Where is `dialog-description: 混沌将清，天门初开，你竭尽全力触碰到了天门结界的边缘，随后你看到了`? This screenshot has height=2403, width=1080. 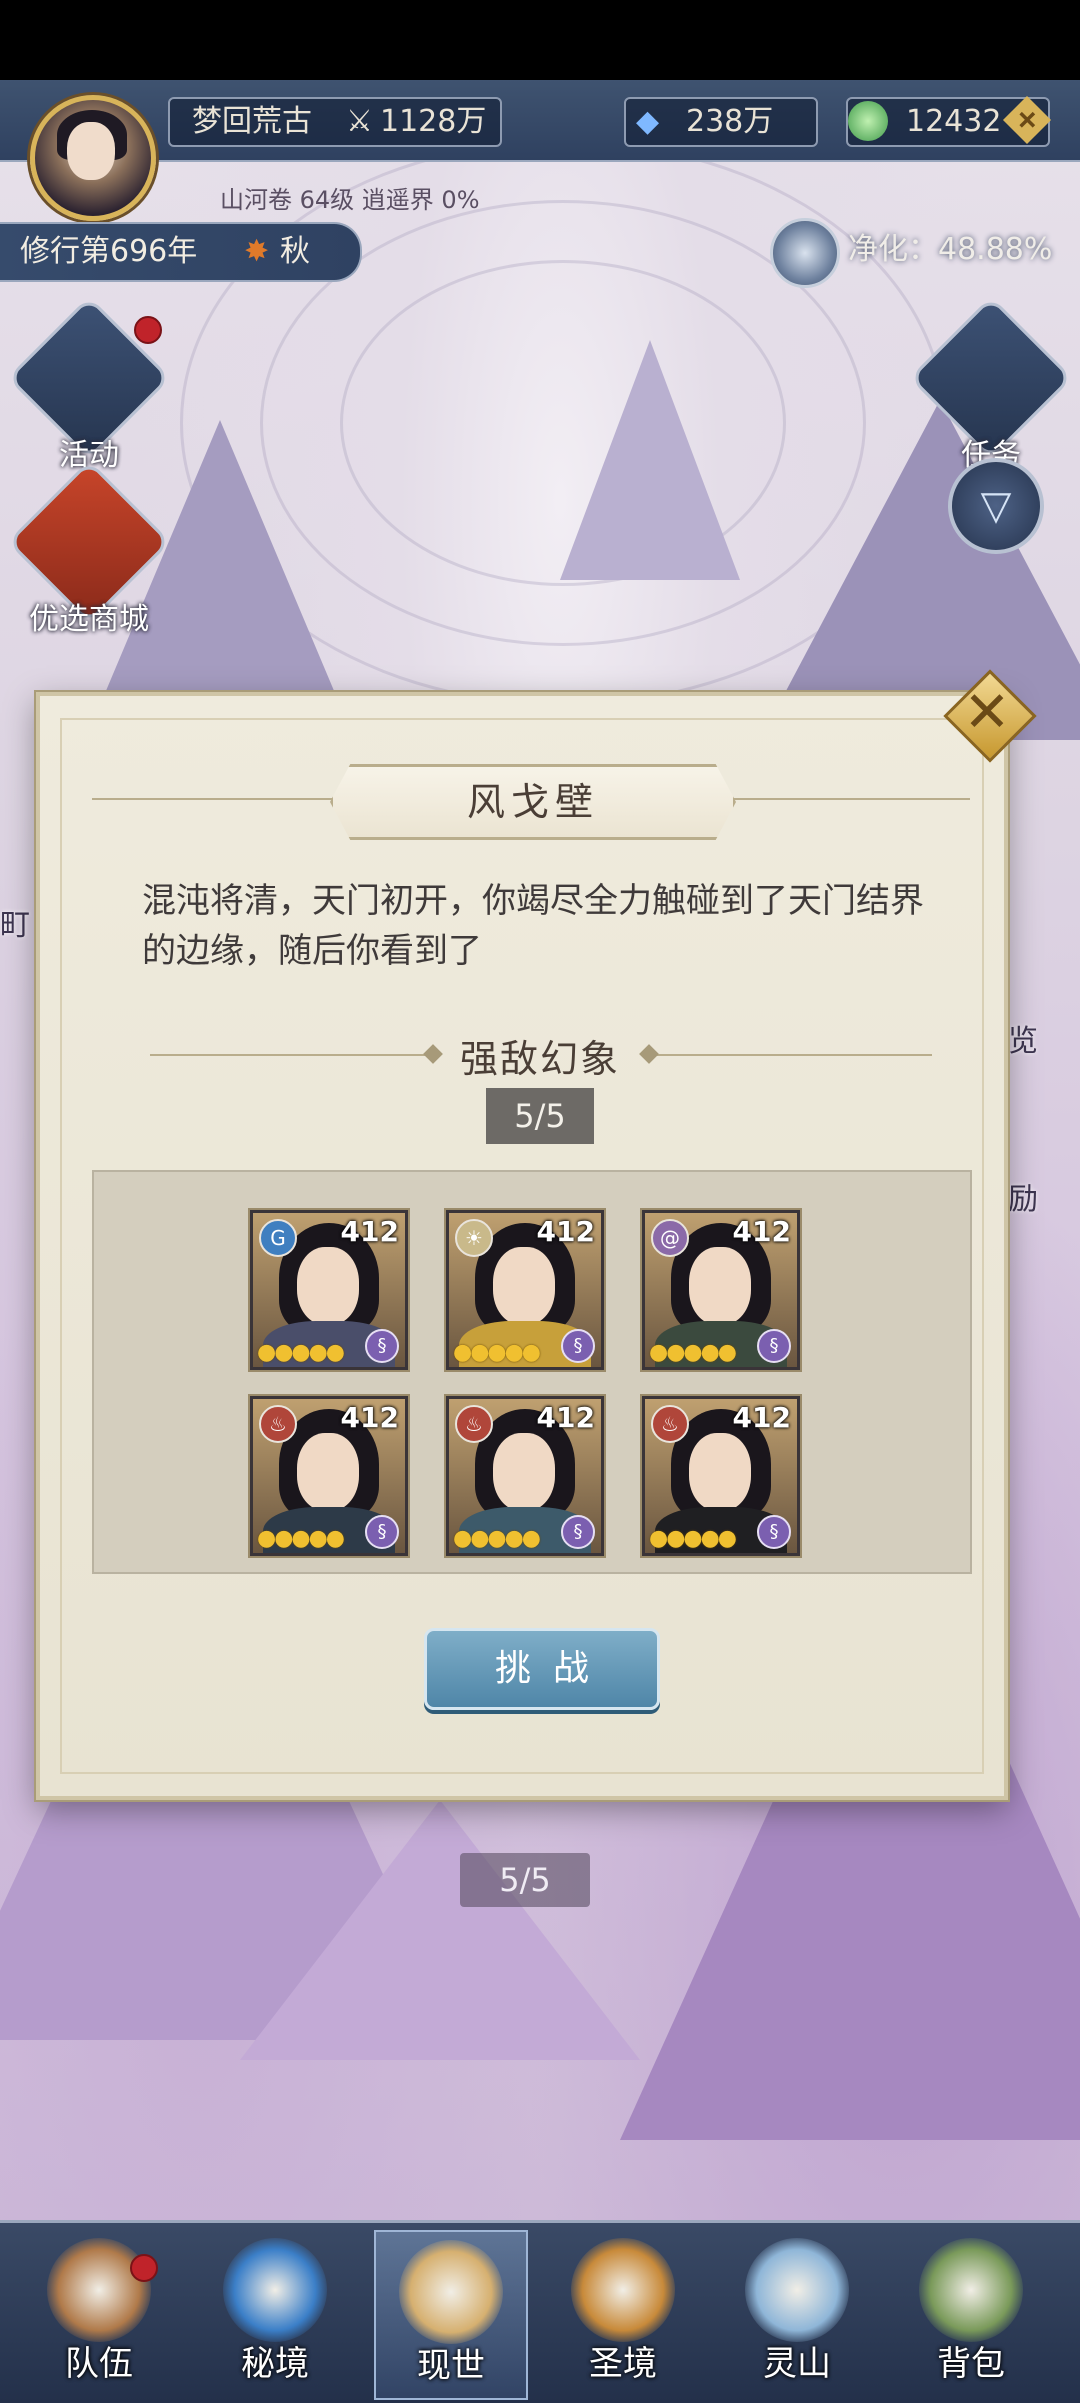
dialog-description: 混沌将清，天门初开，你竭尽全力触碰到了天门结界的边缘，随后你看到了 is located at coordinates (533, 926).